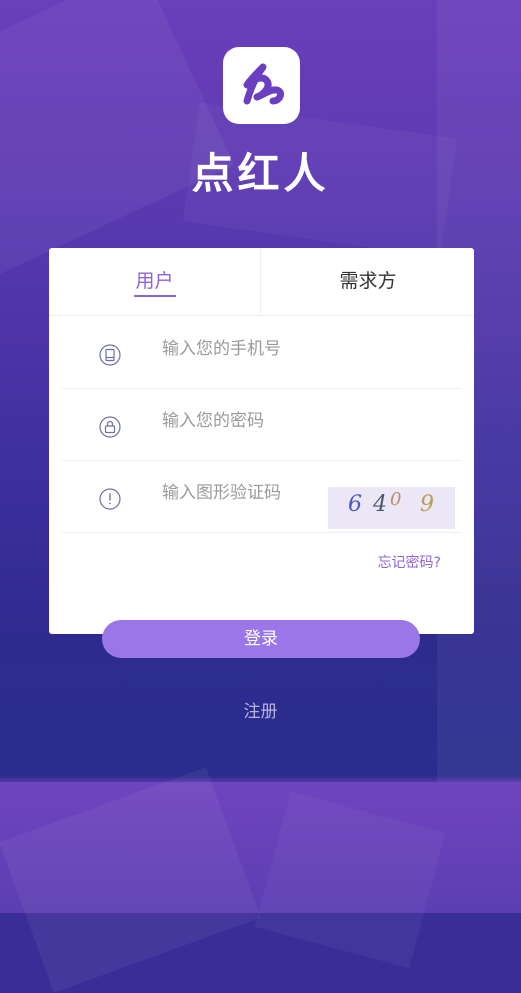 This screenshot has width=521, height=993. What do you see at coordinates (409, 562) in the screenshot?
I see `forgot-password-link: 忘记密码?` at bounding box center [409, 562].